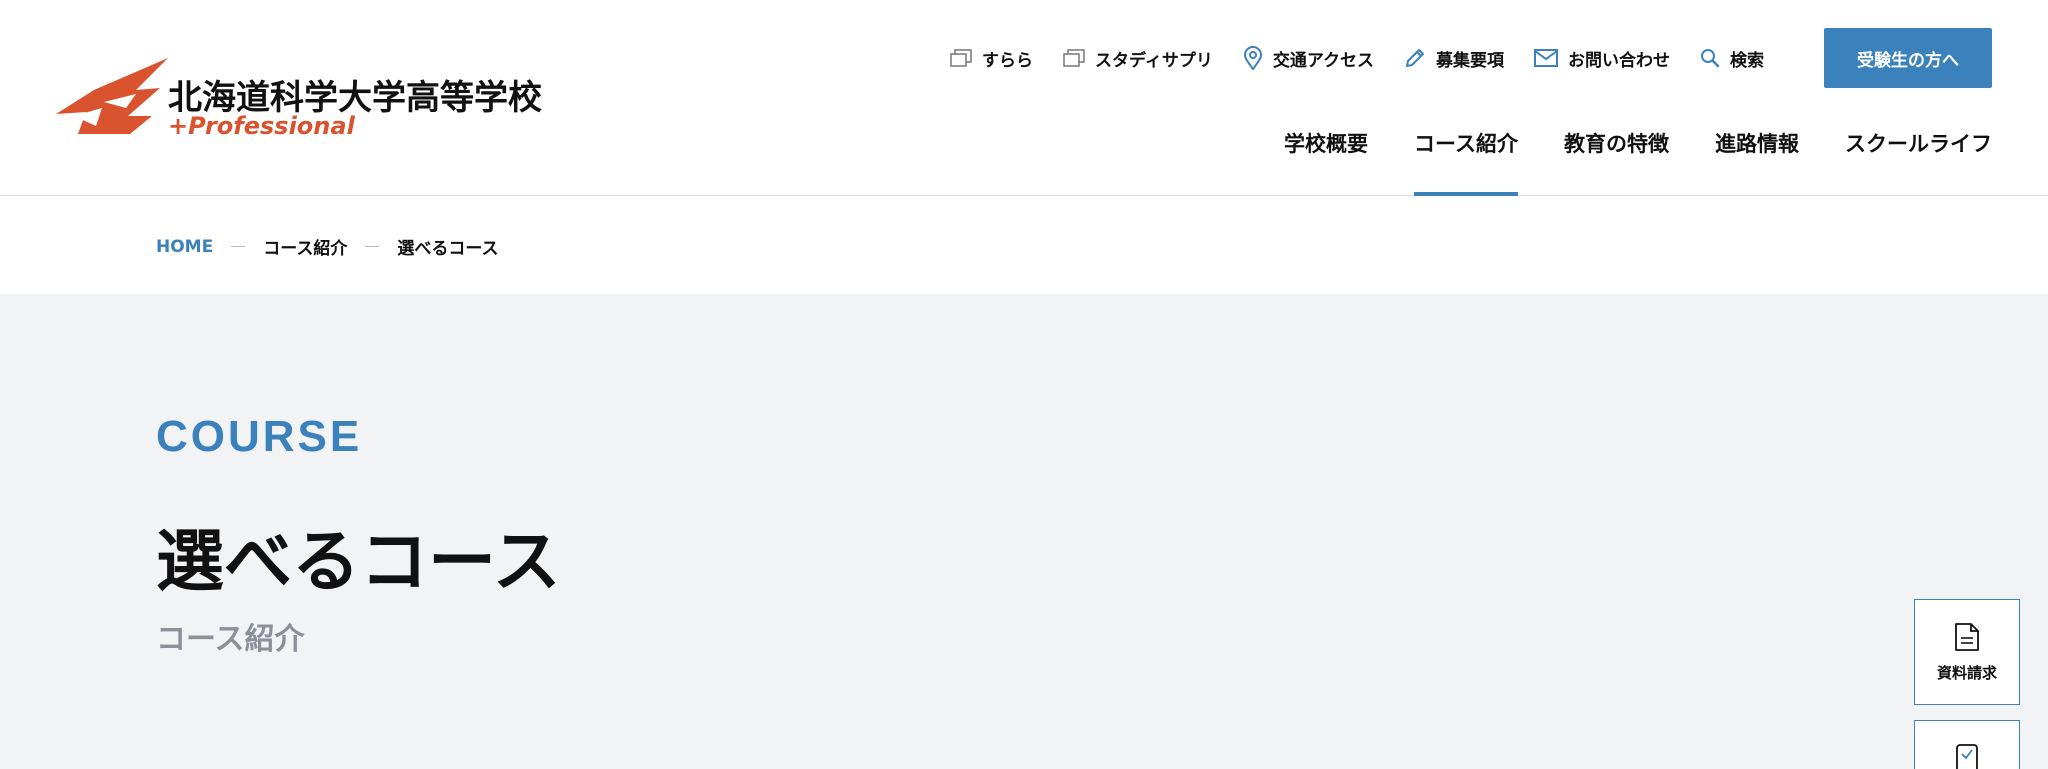 This screenshot has width=2048, height=769. Describe the element at coordinates (1323, 60) in the screenshot. I see `util-access-label: 交通アクセス` at that location.